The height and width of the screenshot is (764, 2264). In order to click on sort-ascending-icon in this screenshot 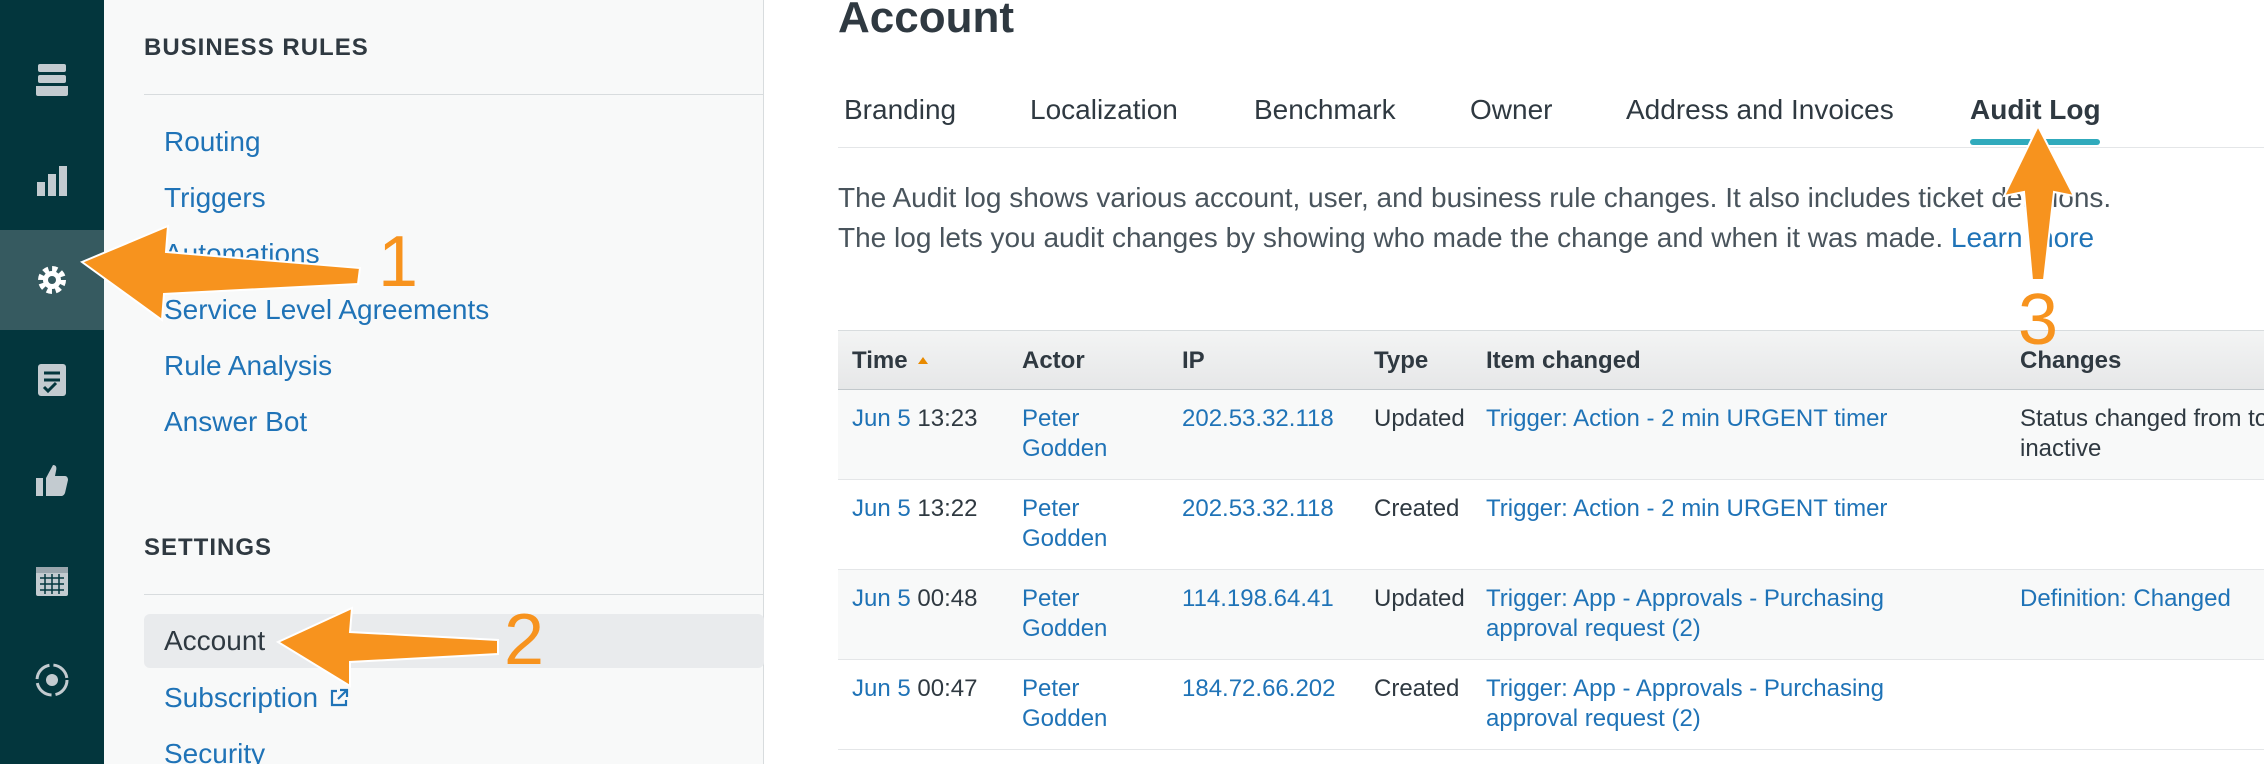, I will do `click(922, 360)`.